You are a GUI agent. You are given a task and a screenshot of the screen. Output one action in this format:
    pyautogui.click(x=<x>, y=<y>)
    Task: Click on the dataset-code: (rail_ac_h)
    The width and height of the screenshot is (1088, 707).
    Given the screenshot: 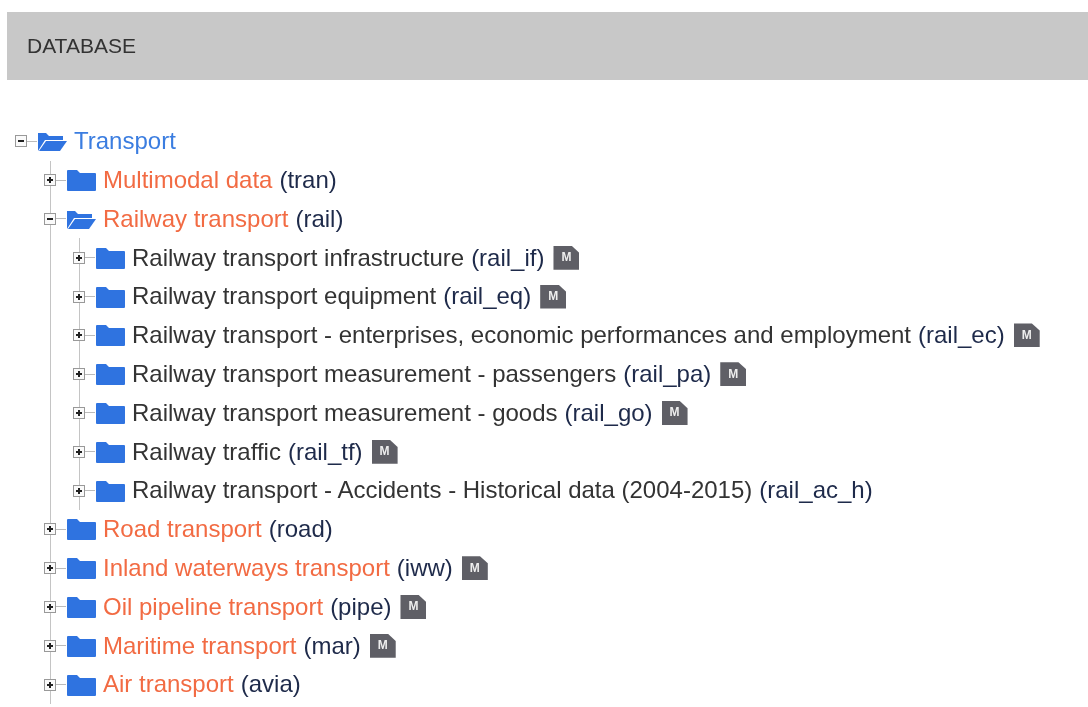 What is the action you would take?
    pyautogui.click(x=816, y=490)
    